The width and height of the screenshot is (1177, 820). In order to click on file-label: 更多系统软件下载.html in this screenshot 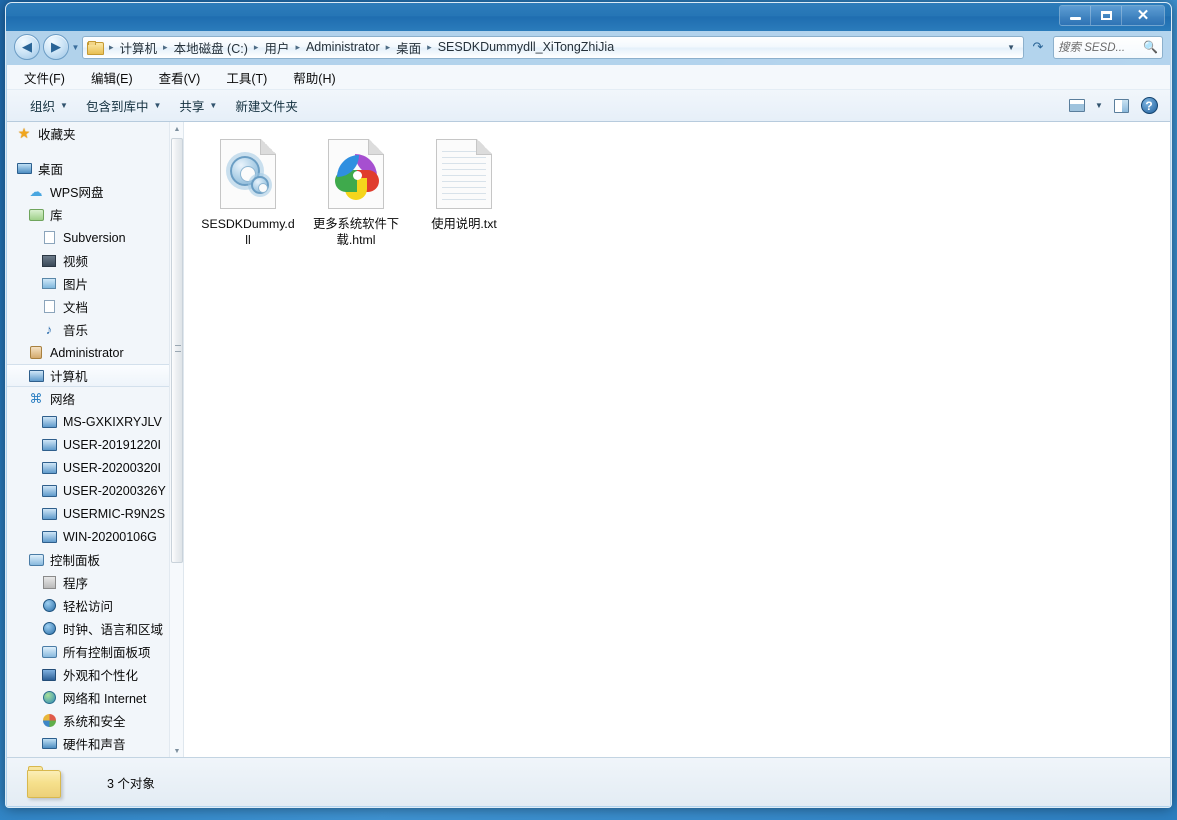, I will do `click(356, 232)`.